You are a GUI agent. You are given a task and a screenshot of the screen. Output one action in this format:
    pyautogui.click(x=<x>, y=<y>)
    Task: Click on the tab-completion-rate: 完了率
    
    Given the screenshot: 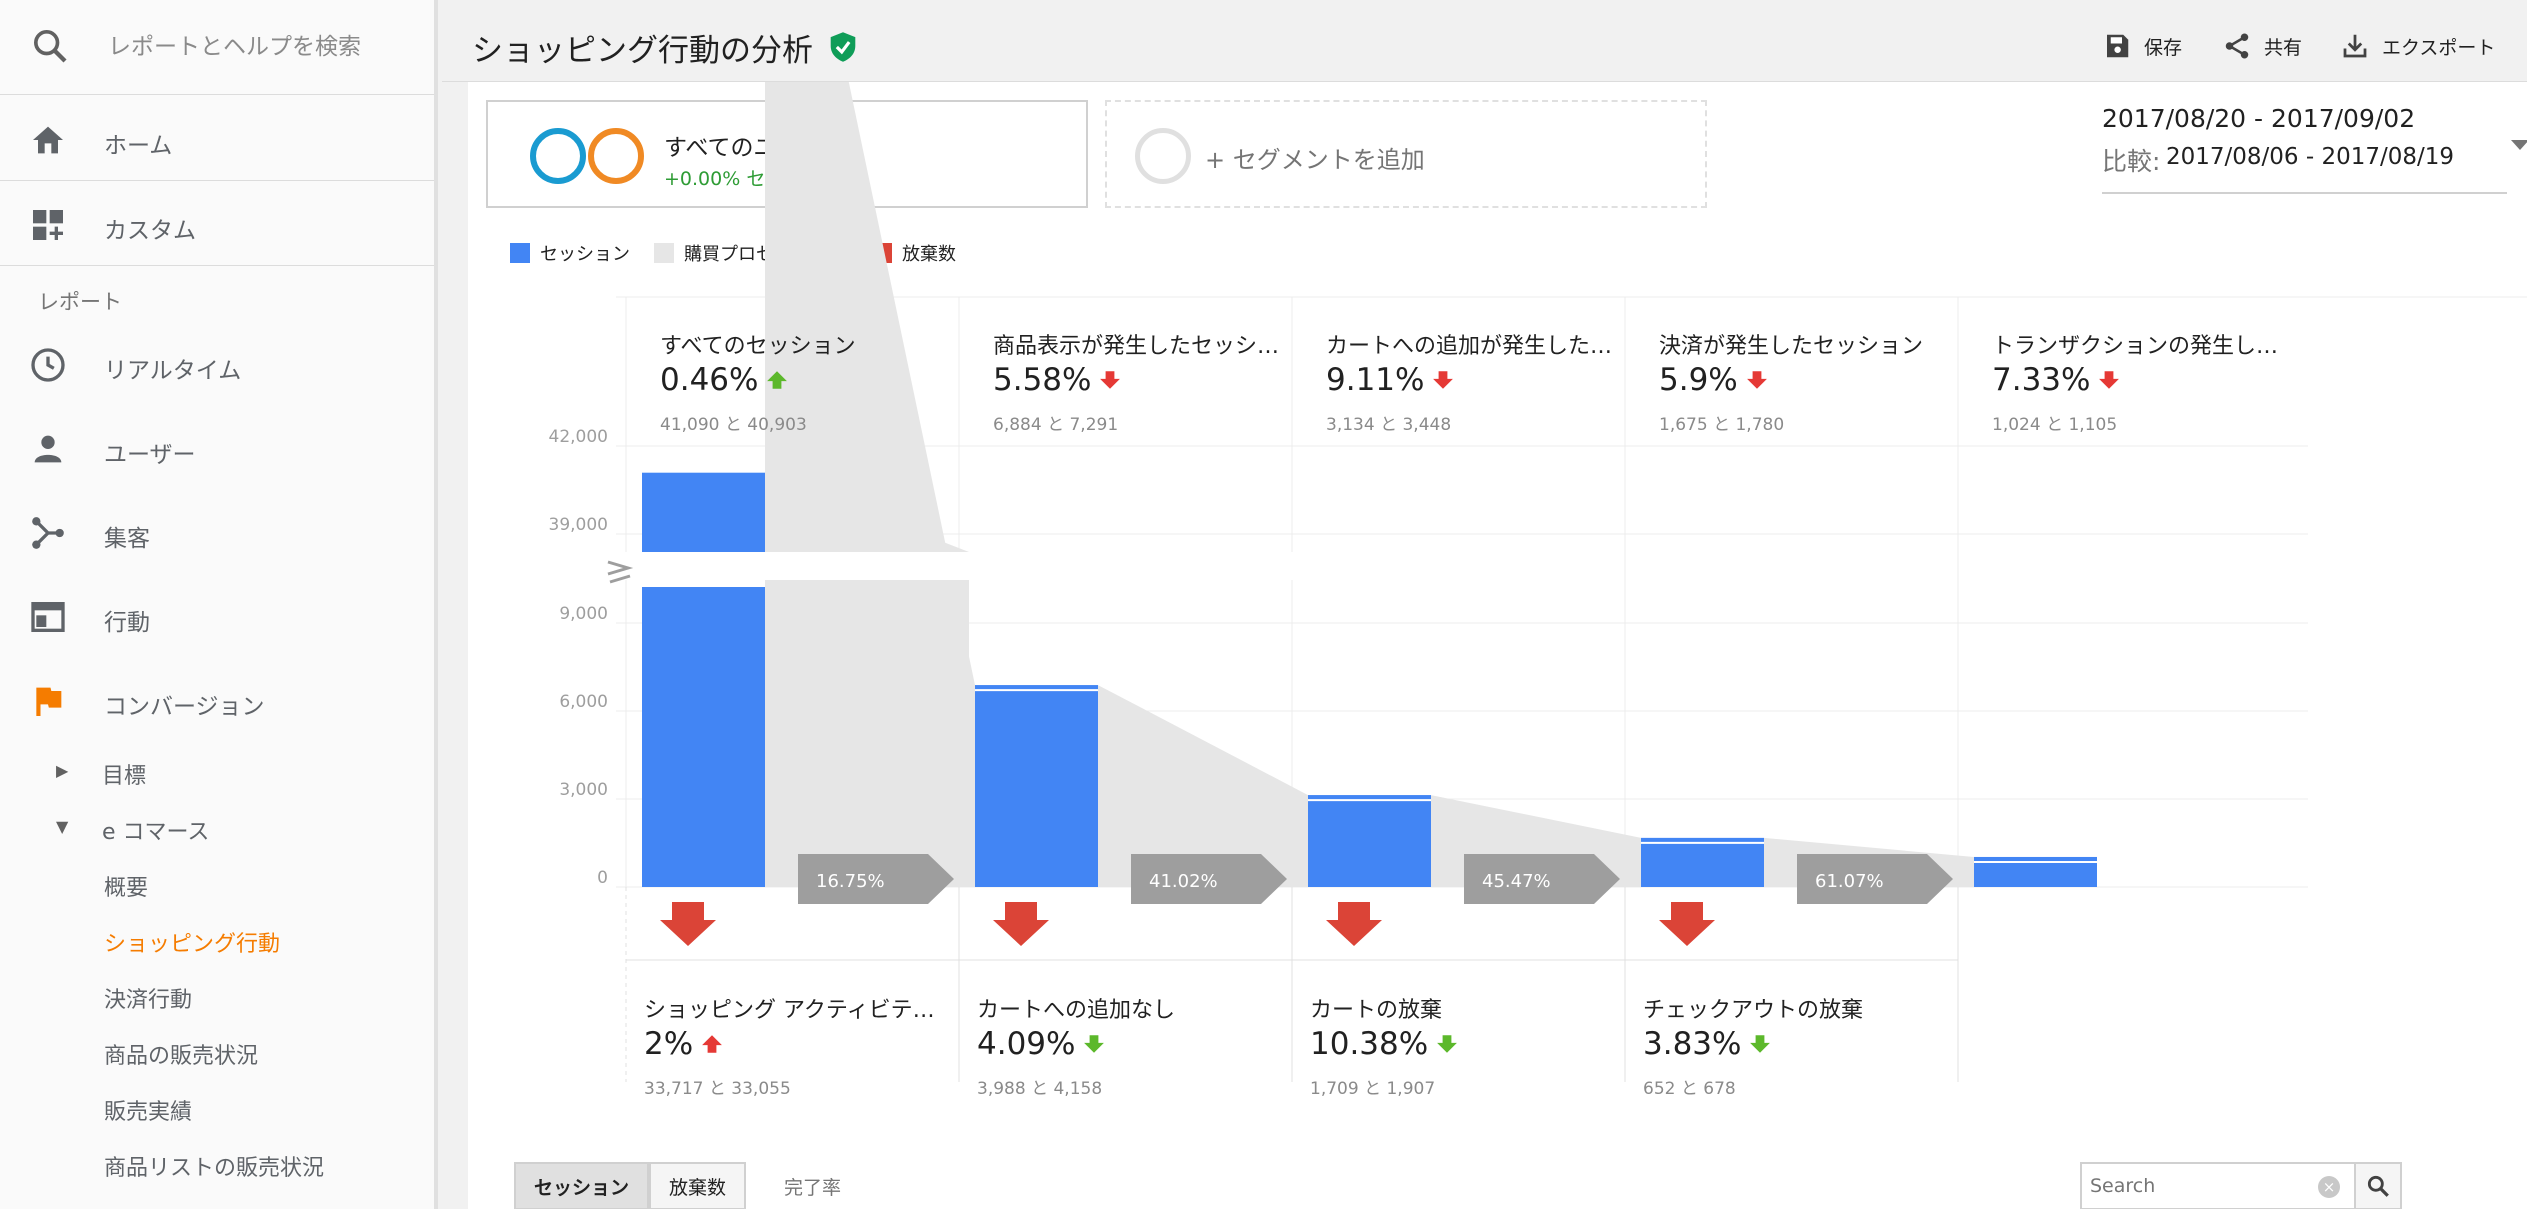 What is the action you would take?
    pyautogui.click(x=802, y=1185)
    